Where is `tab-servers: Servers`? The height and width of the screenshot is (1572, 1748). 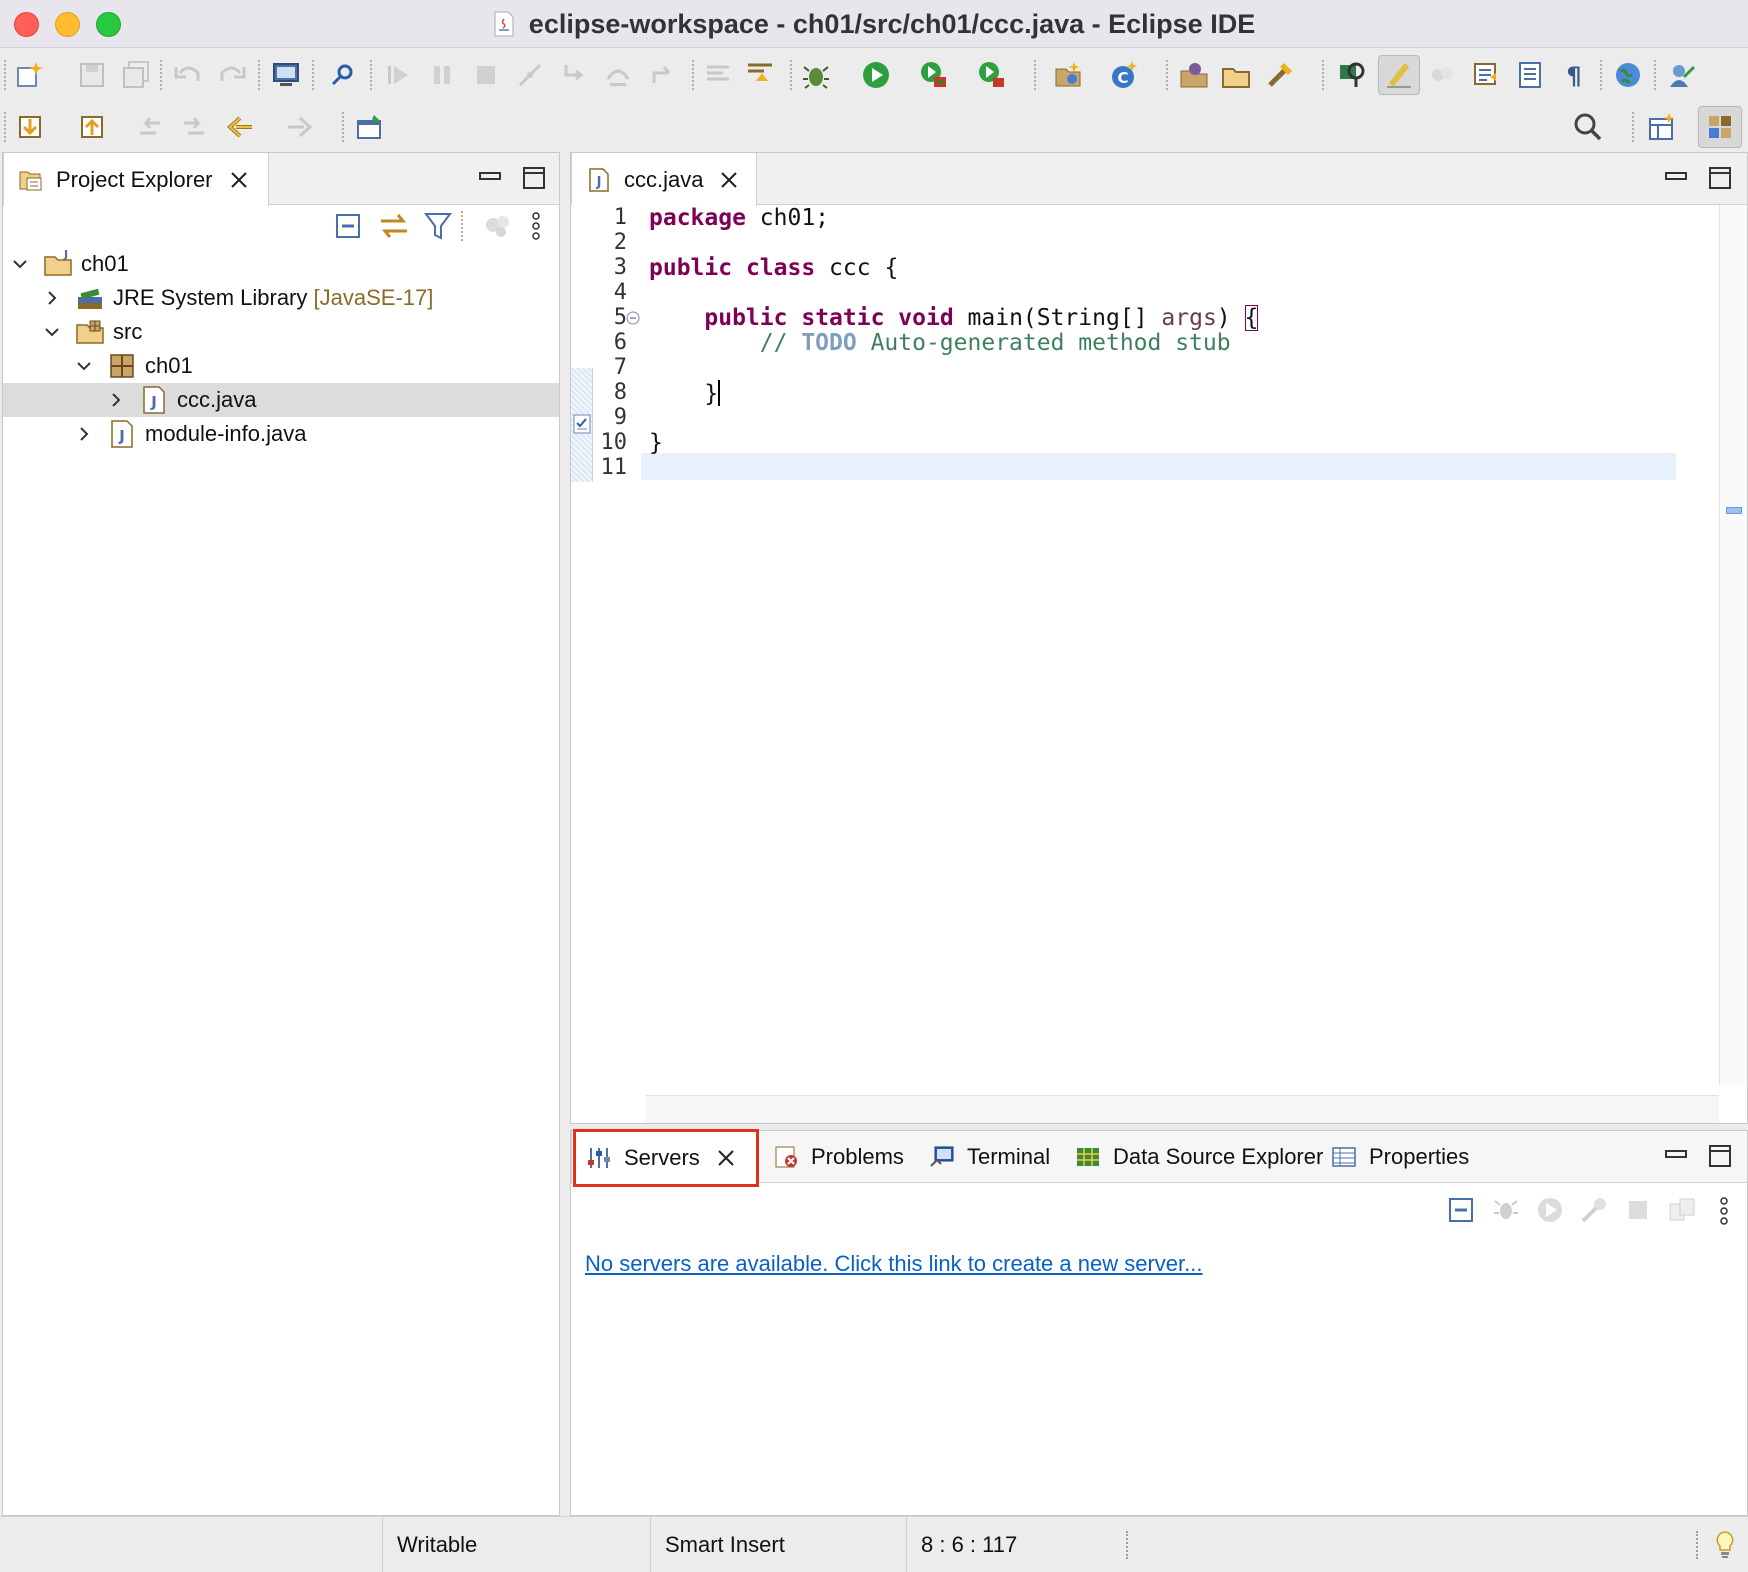 tab-servers: Servers is located at coordinates (664, 1157).